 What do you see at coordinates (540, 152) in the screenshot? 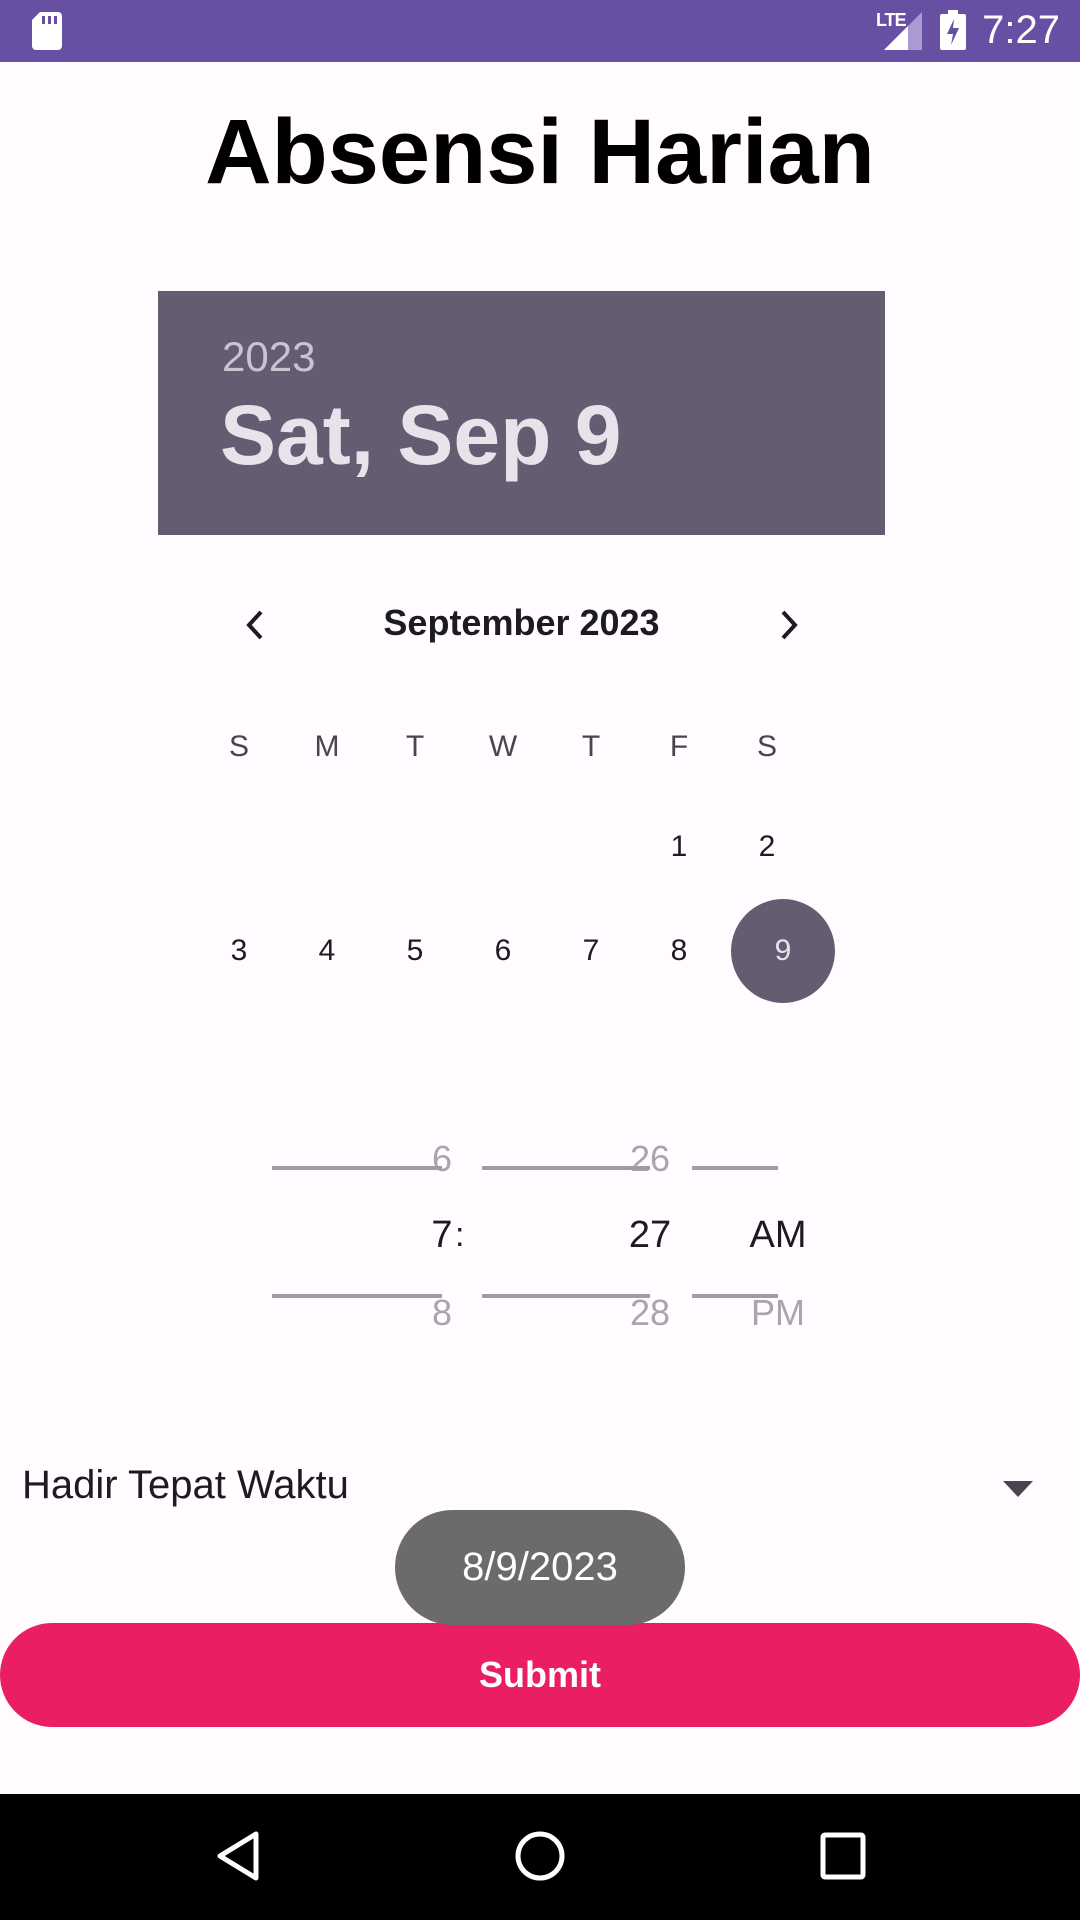
I see `page-title: Absensi Harian` at bounding box center [540, 152].